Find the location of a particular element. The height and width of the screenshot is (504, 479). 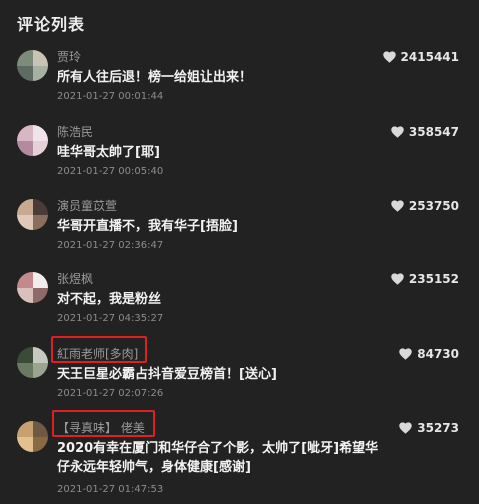

like-count: 235152 is located at coordinates (433, 279).